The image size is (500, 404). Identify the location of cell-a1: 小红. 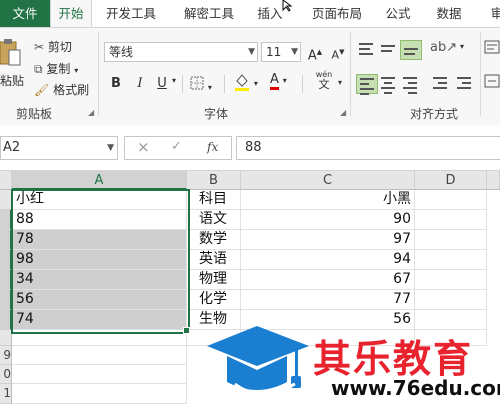
(99, 200).